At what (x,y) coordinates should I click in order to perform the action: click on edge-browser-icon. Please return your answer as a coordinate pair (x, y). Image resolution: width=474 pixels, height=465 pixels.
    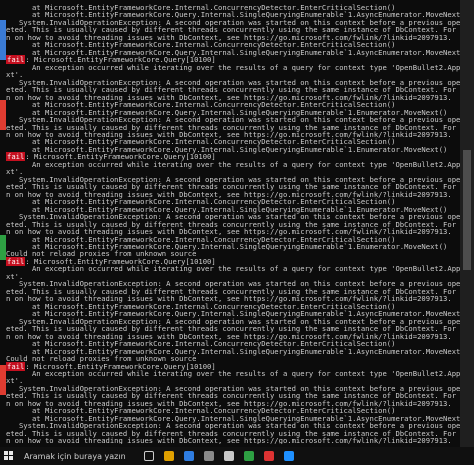
    Looking at the image, I should click on (189, 456).